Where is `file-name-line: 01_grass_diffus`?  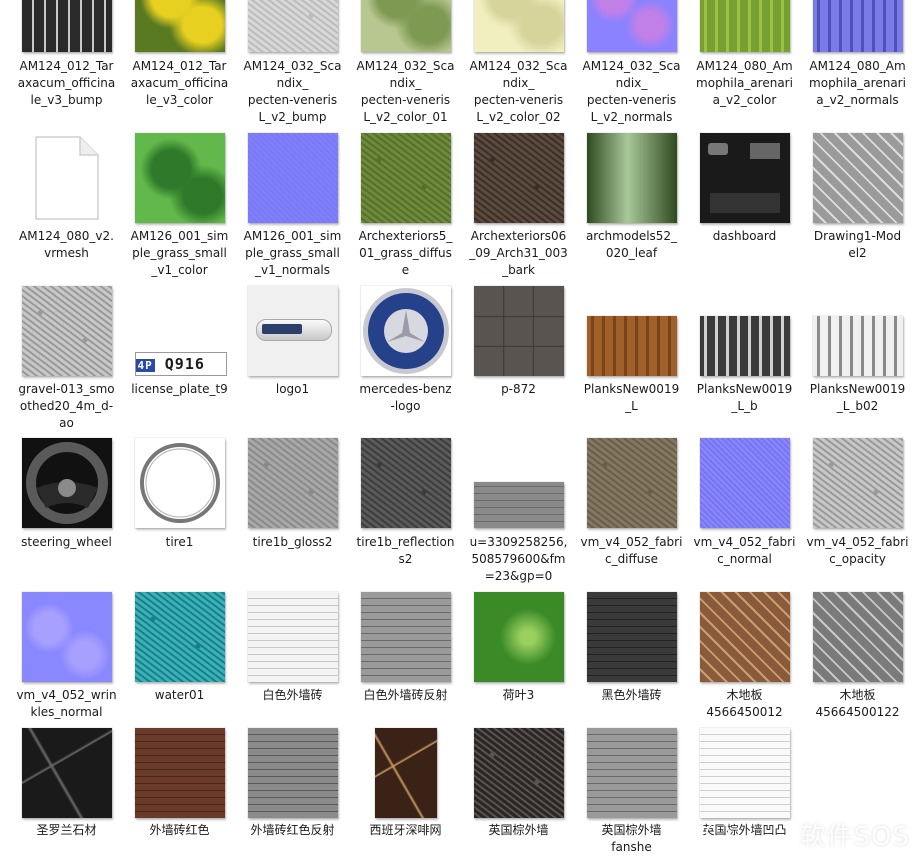 file-name-line: 01_grass_diffus is located at coordinates (405, 253).